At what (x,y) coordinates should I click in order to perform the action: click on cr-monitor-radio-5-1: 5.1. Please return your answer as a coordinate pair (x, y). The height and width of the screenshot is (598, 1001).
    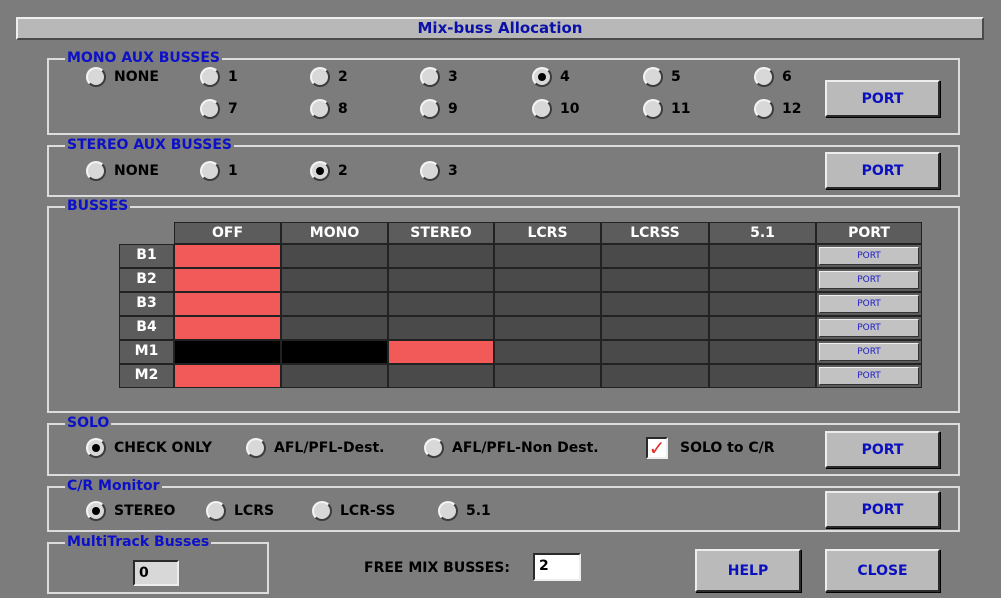
    Looking at the image, I should click on (464, 511).